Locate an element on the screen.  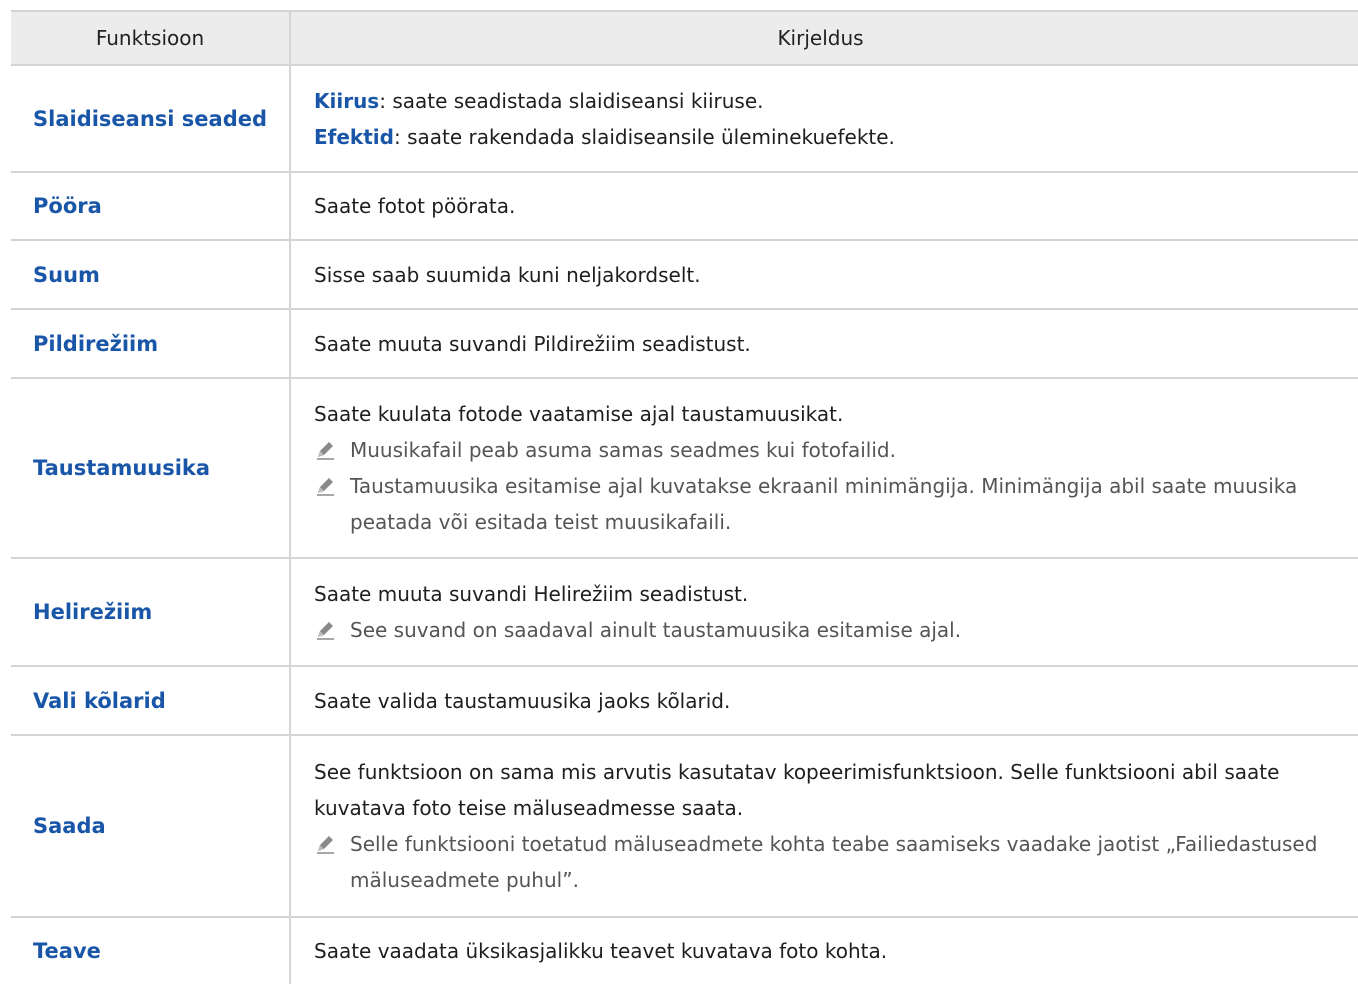
option-text: : saate seadistada slaidiseansi kiiruse. is located at coordinates (571, 100).